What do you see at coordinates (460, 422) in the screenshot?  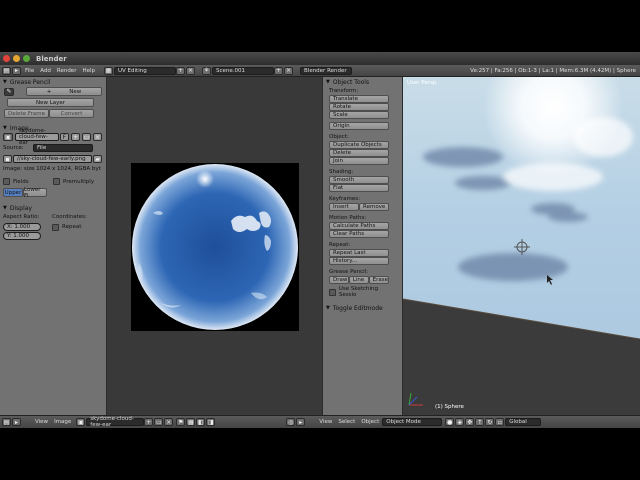 I see `pivot-icon: ◈` at bounding box center [460, 422].